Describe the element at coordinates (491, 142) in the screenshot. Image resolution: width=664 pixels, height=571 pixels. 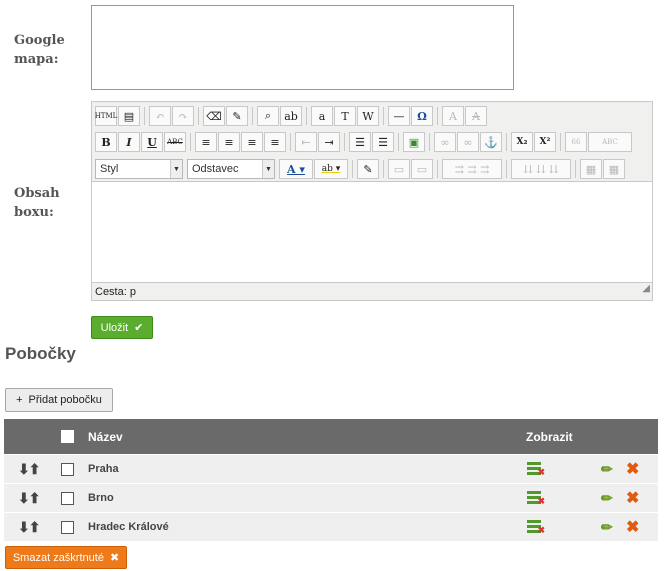
I see `anchor-icon: ⚓` at that location.